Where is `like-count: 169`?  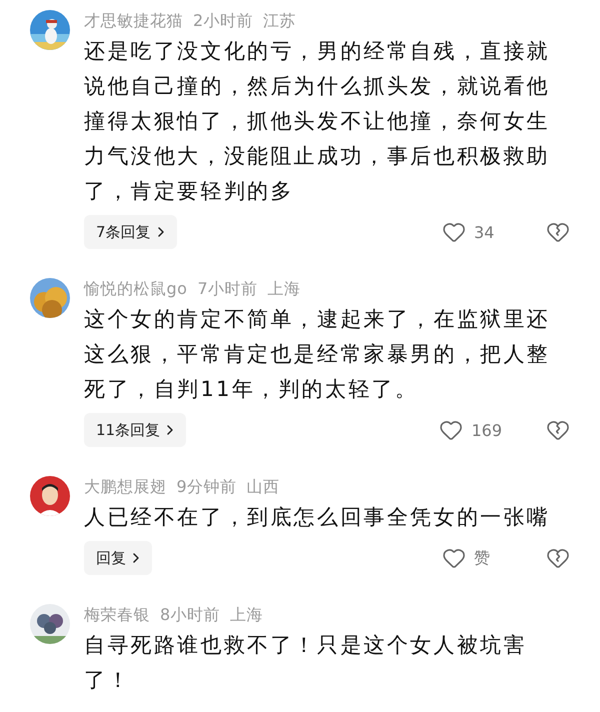
like-count: 169 is located at coordinates (486, 430).